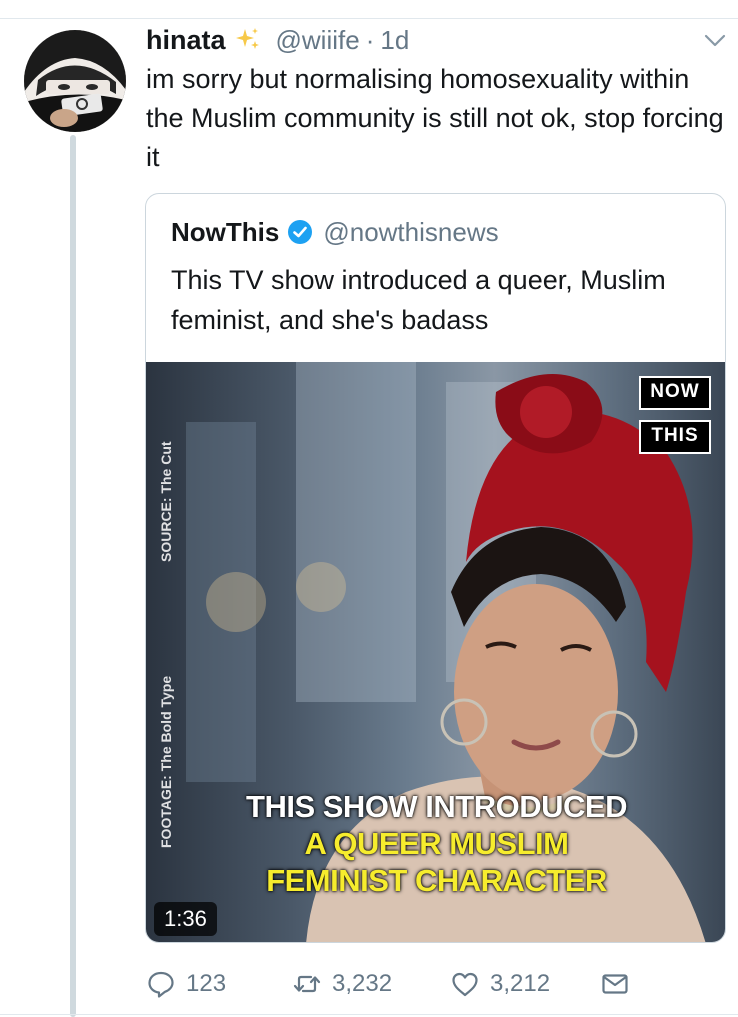  I want to click on retweet-count: 3,232, so click(362, 983).